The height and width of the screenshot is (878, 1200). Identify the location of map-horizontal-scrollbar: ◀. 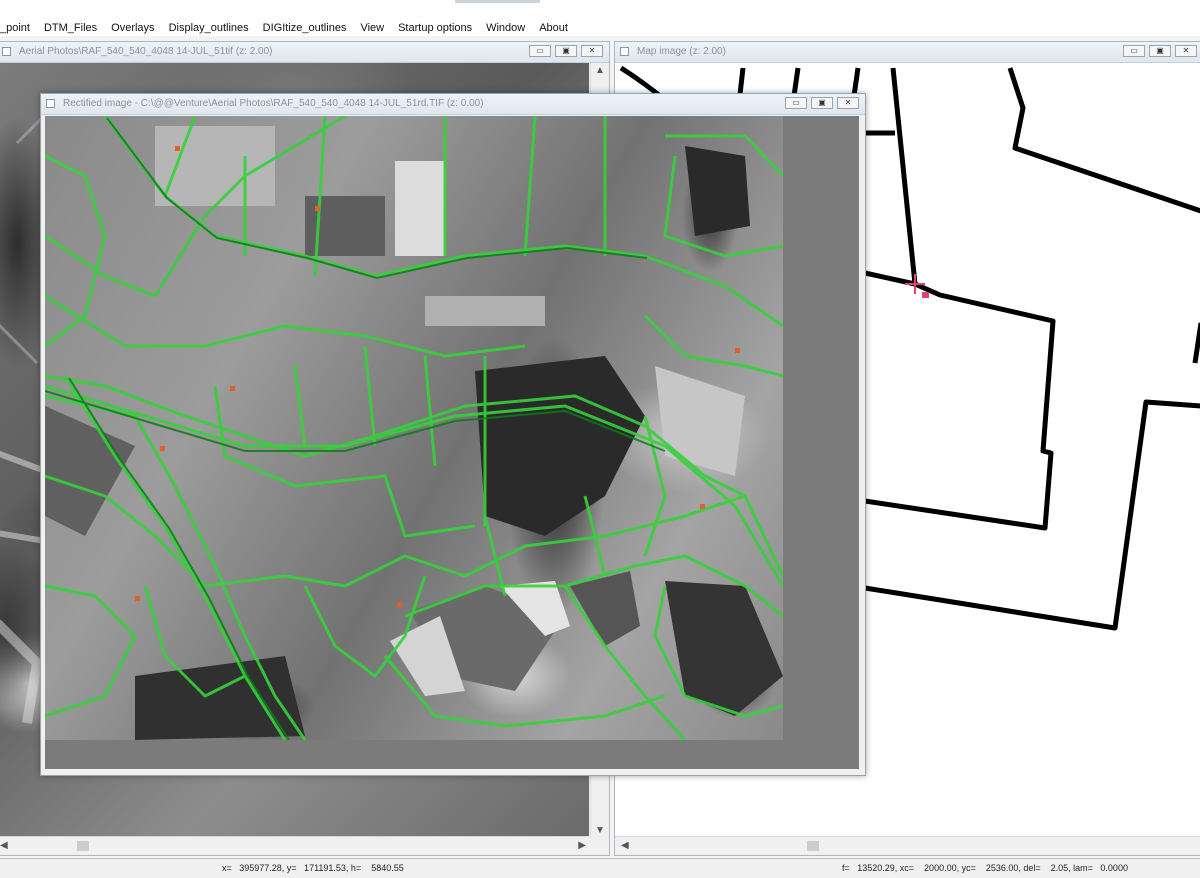
(907, 845).